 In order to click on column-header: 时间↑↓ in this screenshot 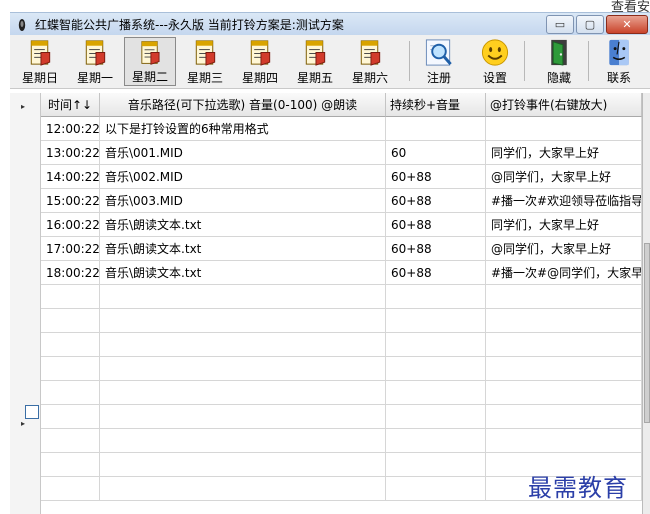, I will do `click(70, 105)`.